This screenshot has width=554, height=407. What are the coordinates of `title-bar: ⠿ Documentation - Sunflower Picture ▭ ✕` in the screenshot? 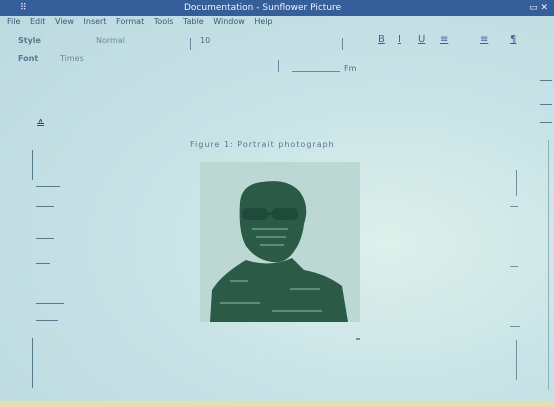 It's located at (277, 8).